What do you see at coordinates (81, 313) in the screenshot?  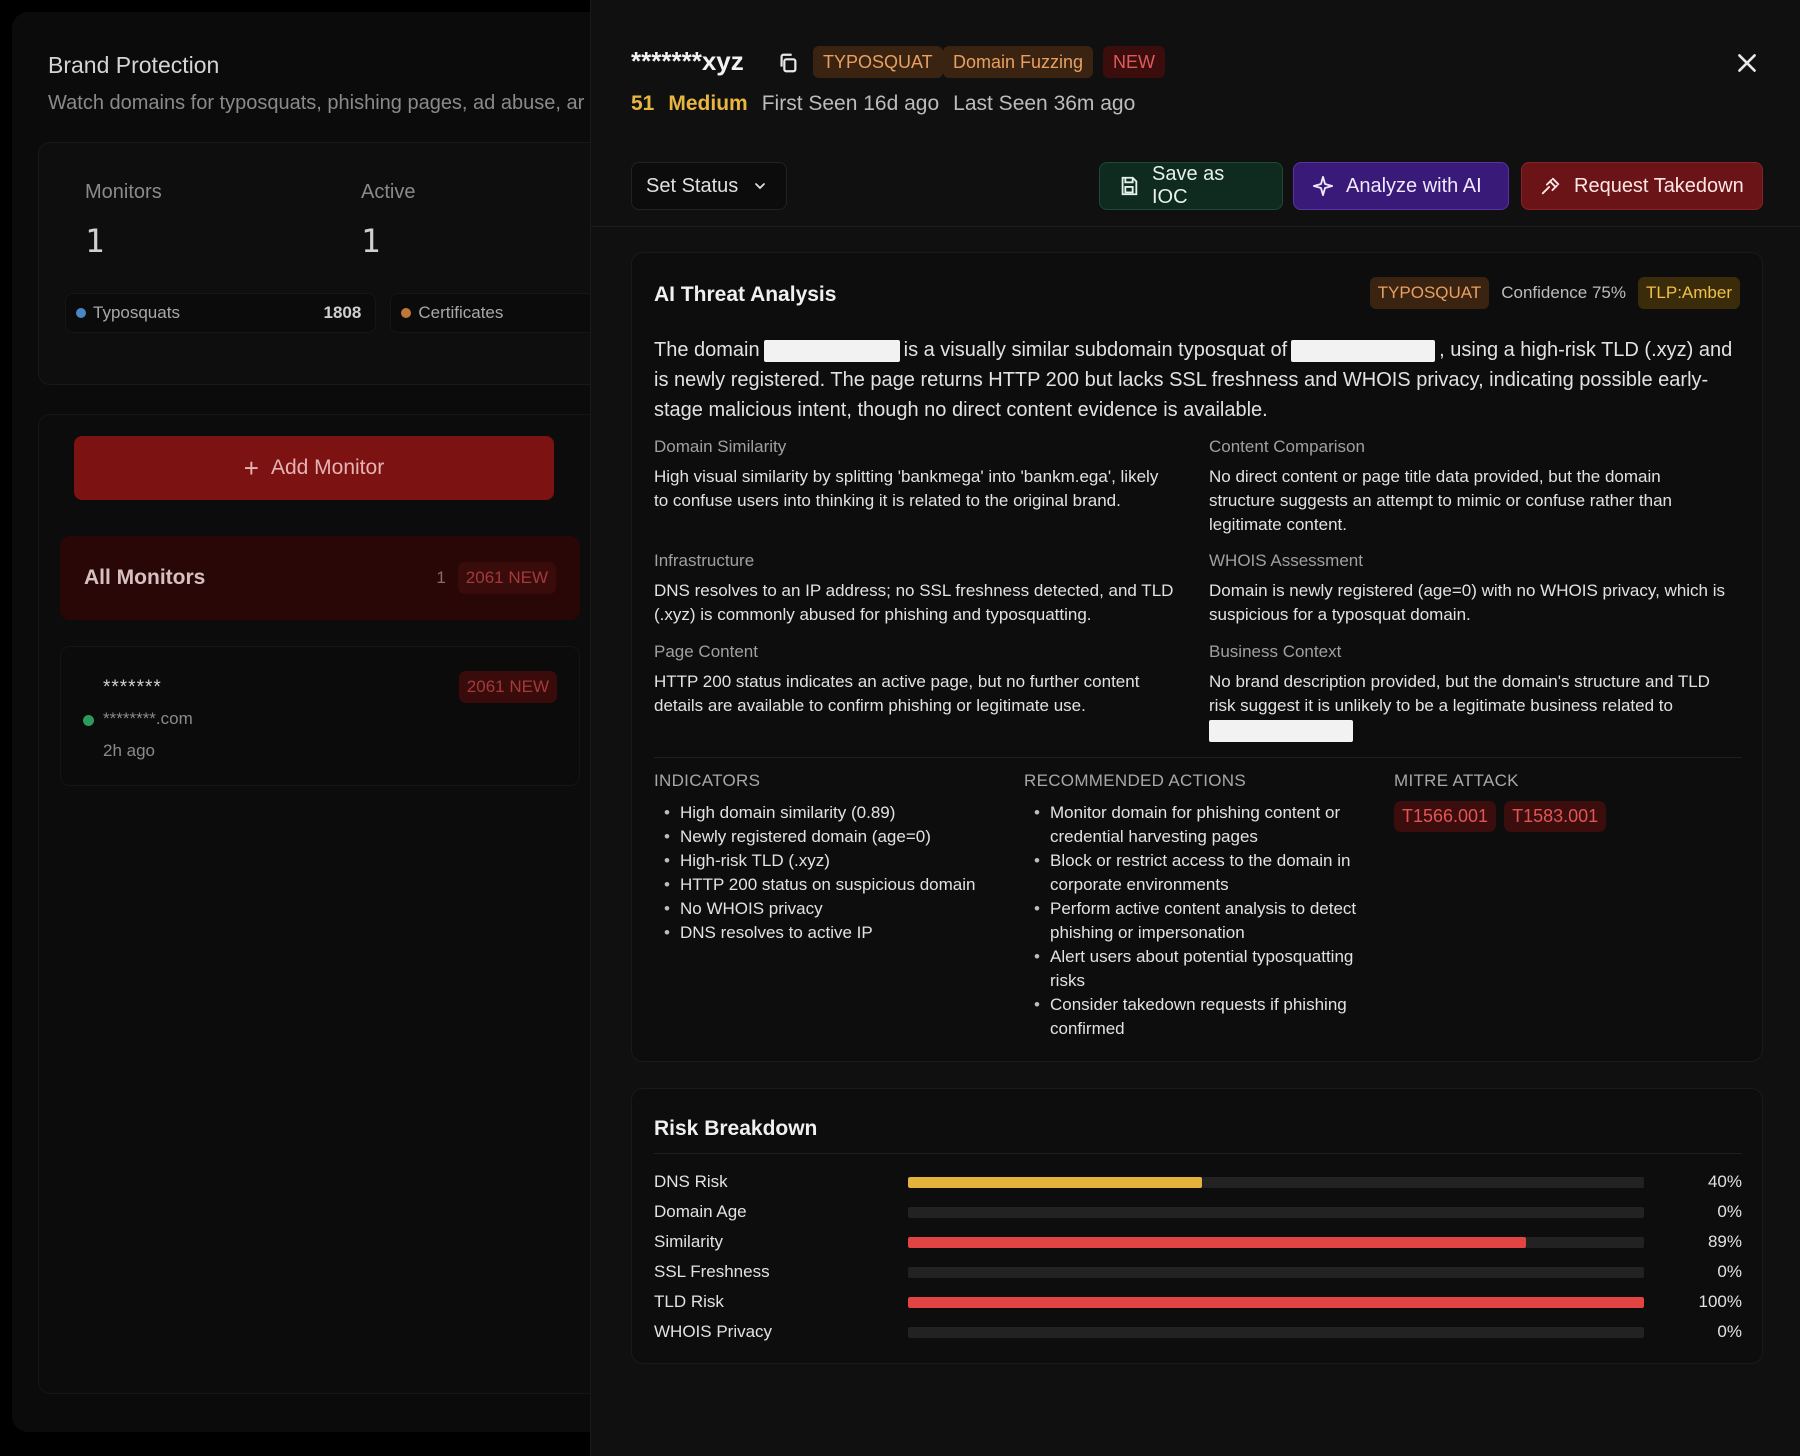 I see `typosquats-dot-icon` at bounding box center [81, 313].